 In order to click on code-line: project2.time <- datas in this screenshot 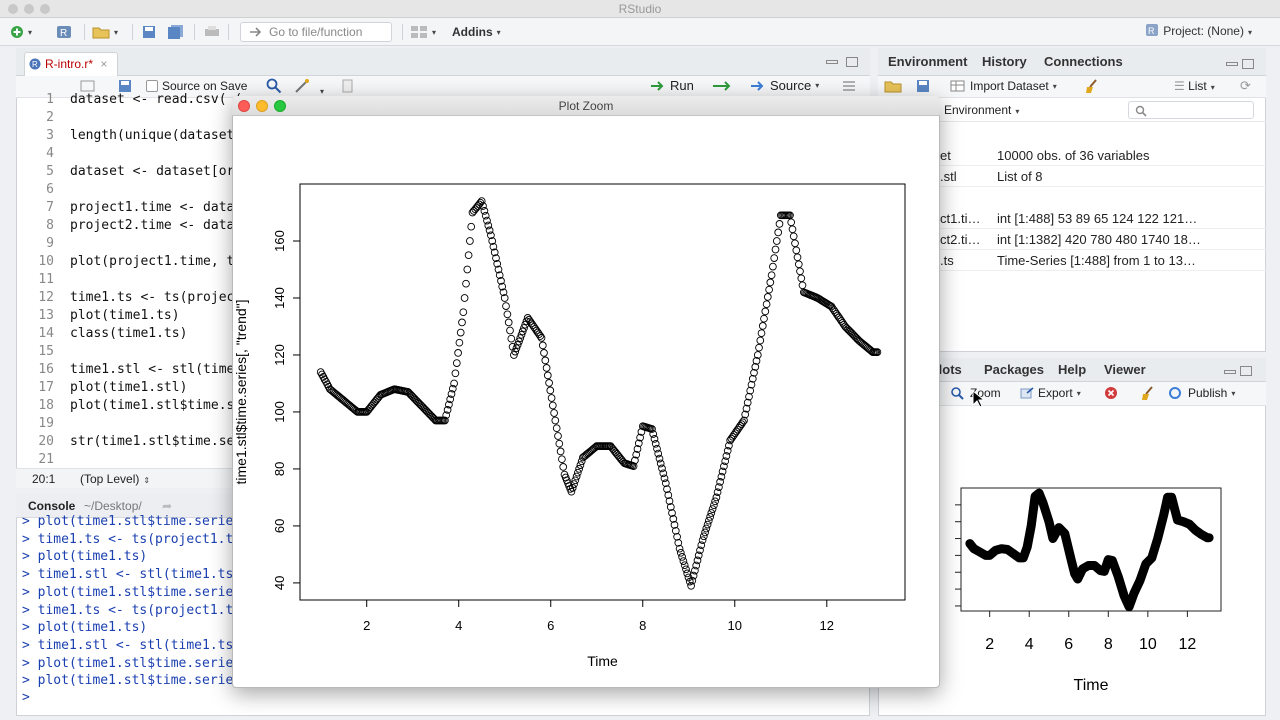, I will do `click(156, 225)`.